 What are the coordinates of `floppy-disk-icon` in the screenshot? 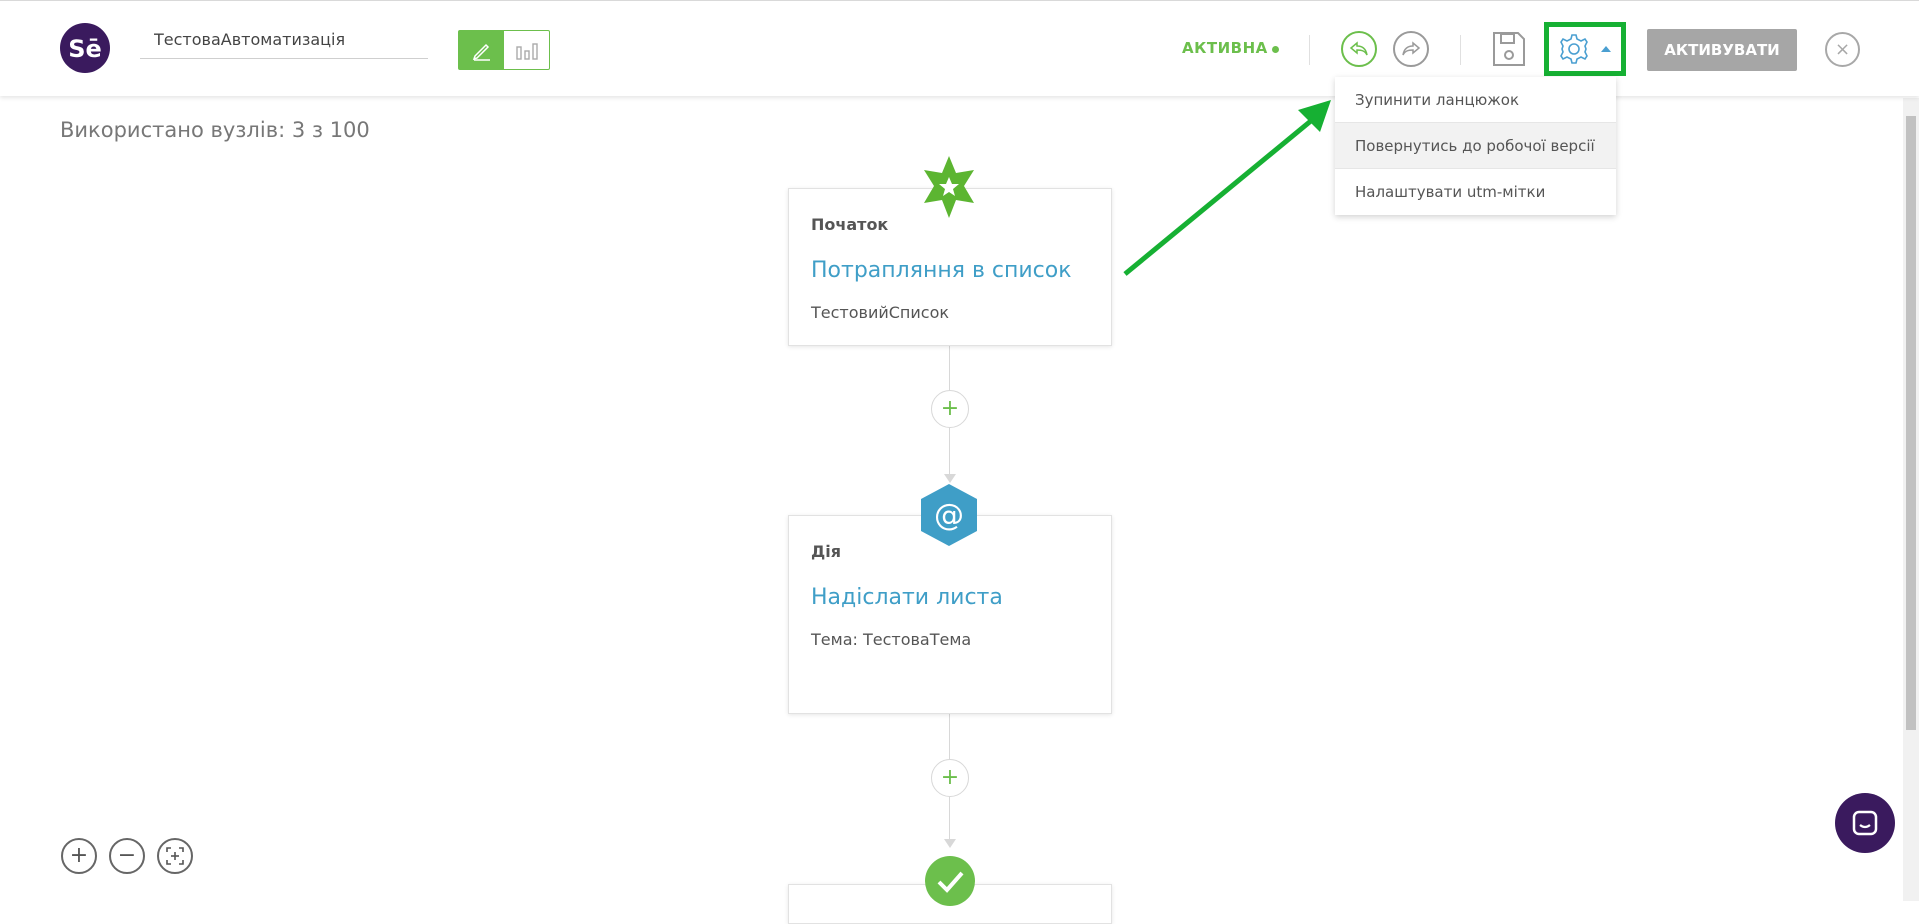 It's located at (1509, 49).